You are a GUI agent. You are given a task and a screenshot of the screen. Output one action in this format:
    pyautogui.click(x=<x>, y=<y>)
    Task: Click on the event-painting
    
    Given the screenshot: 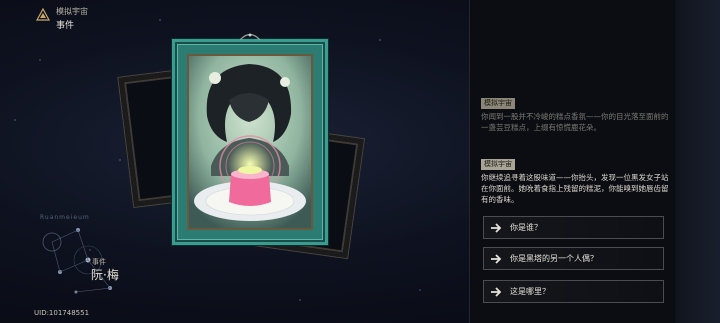 What is the action you would take?
    pyautogui.click(x=250, y=139)
    